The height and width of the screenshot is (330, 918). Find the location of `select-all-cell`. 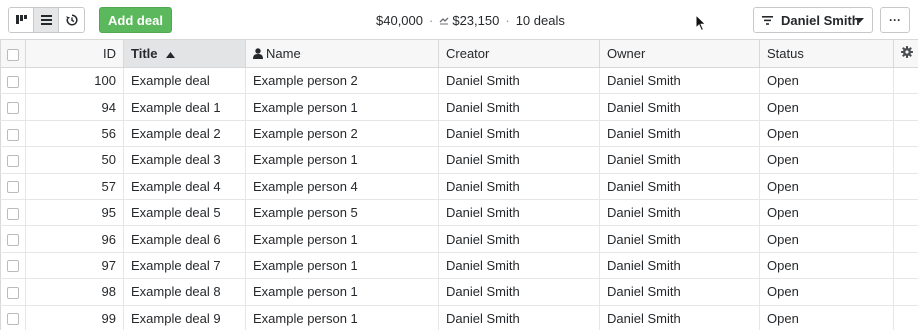

select-all-cell is located at coordinates (13, 53).